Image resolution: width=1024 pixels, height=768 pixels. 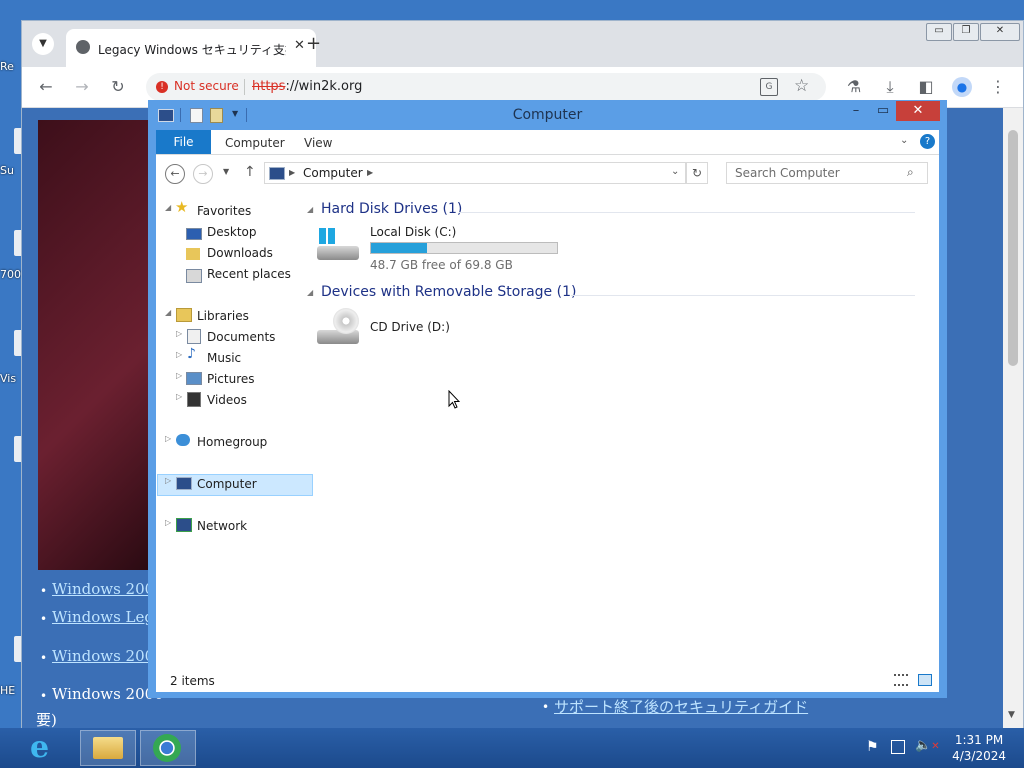 What do you see at coordinates (227, 400) in the screenshot?
I see `nav-videos: Videos` at bounding box center [227, 400].